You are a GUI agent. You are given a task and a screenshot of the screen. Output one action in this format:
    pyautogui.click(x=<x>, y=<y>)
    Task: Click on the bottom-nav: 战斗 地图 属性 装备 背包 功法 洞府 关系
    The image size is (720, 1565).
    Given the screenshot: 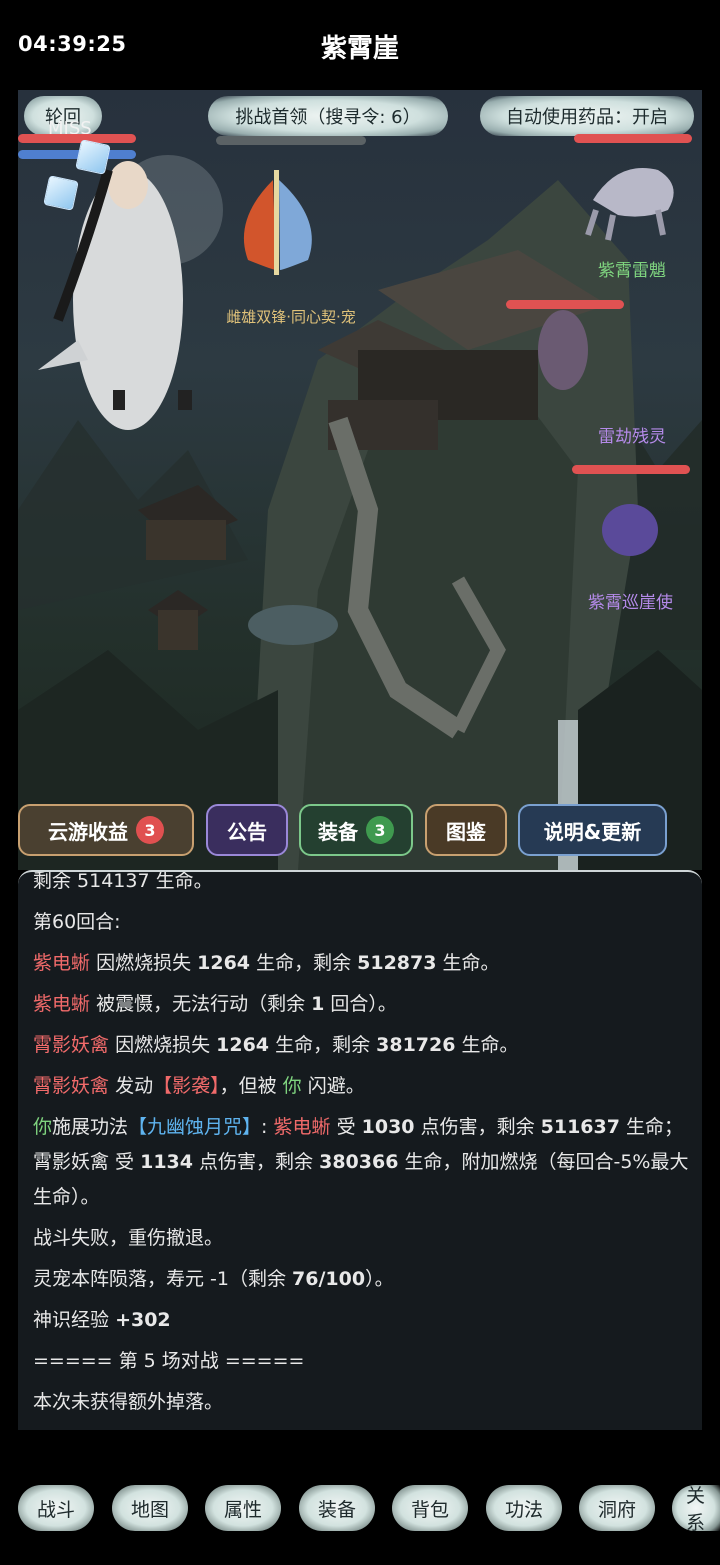 What is the action you would take?
    pyautogui.click(x=360, y=1510)
    